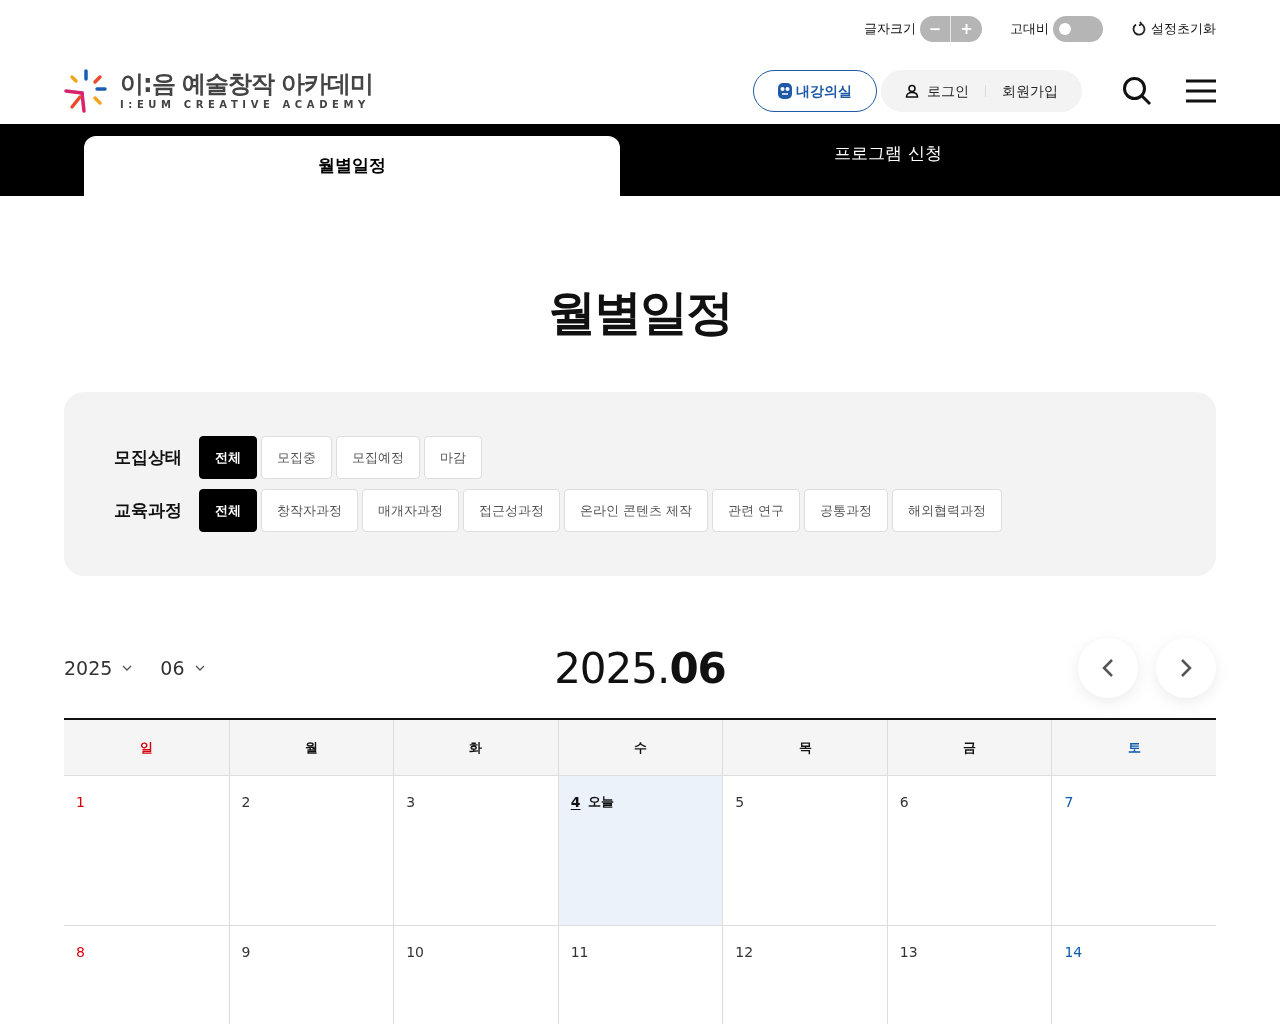 The image size is (1280, 1024). Describe the element at coordinates (805, 747) in the screenshot. I see `weekday-header: 목` at that location.